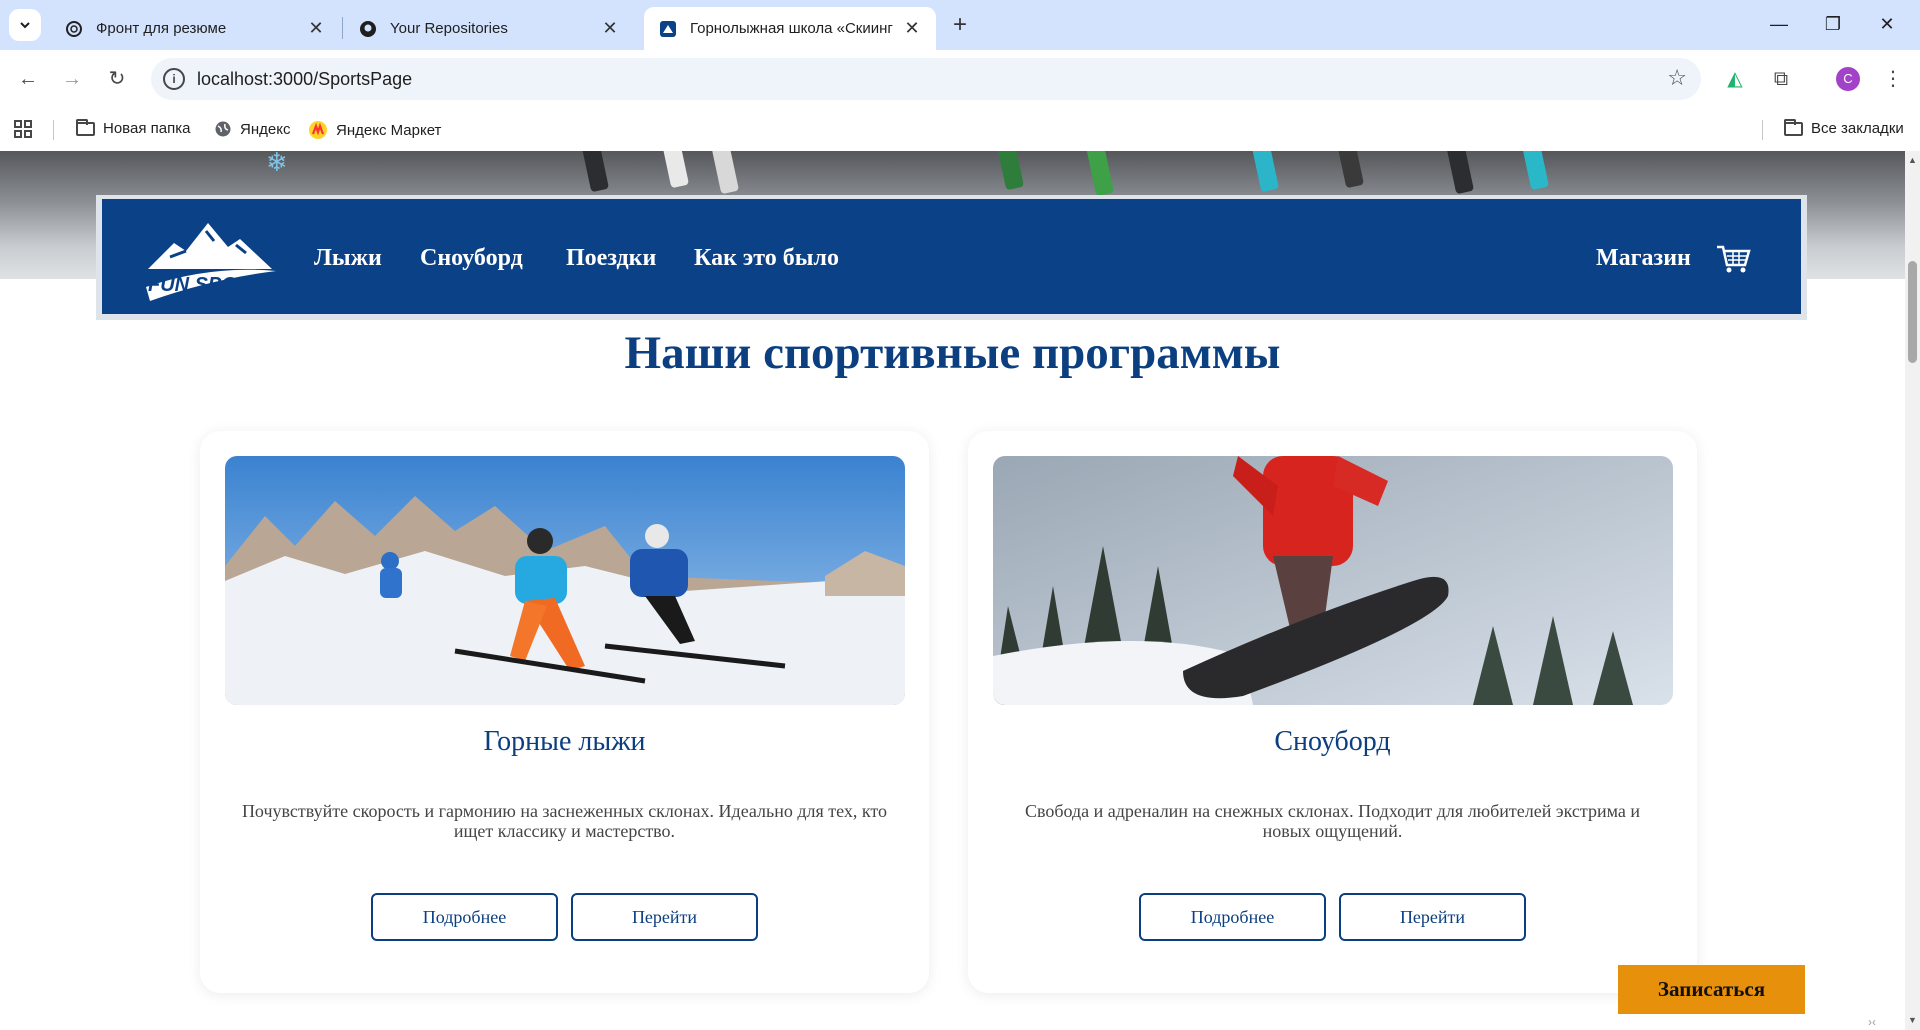 Image resolution: width=1920 pixels, height=1030 pixels. I want to click on resize-corner-icon: ›‹, so click(1872, 1022).